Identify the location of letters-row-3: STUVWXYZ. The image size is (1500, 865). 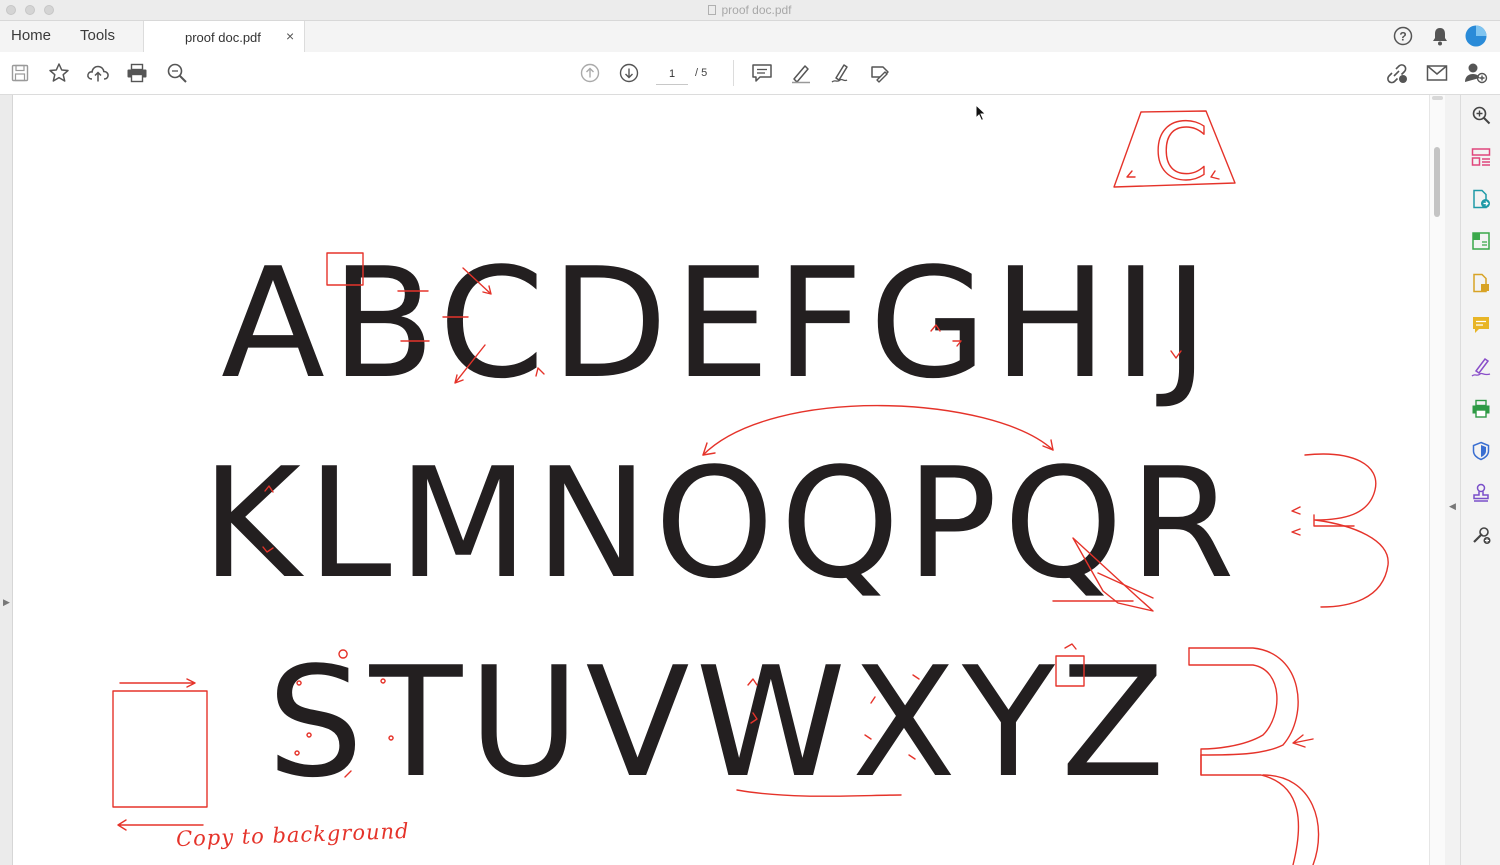
(719, 722).